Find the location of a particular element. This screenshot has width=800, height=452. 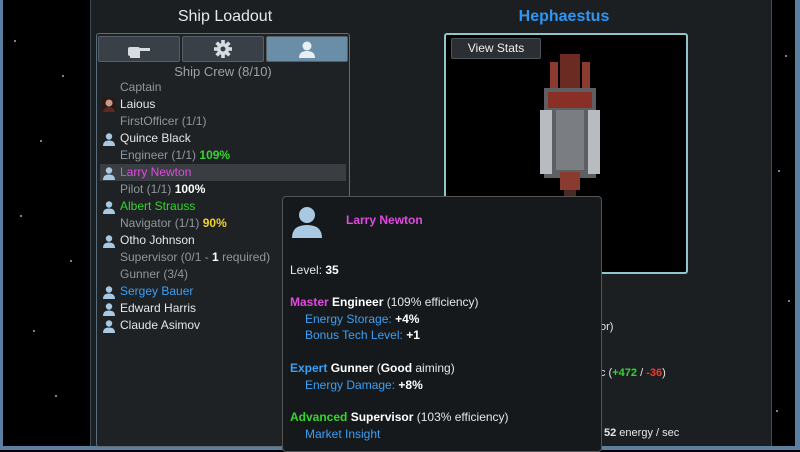

role-label-suffix: required) is located at coordinates (244, 257).